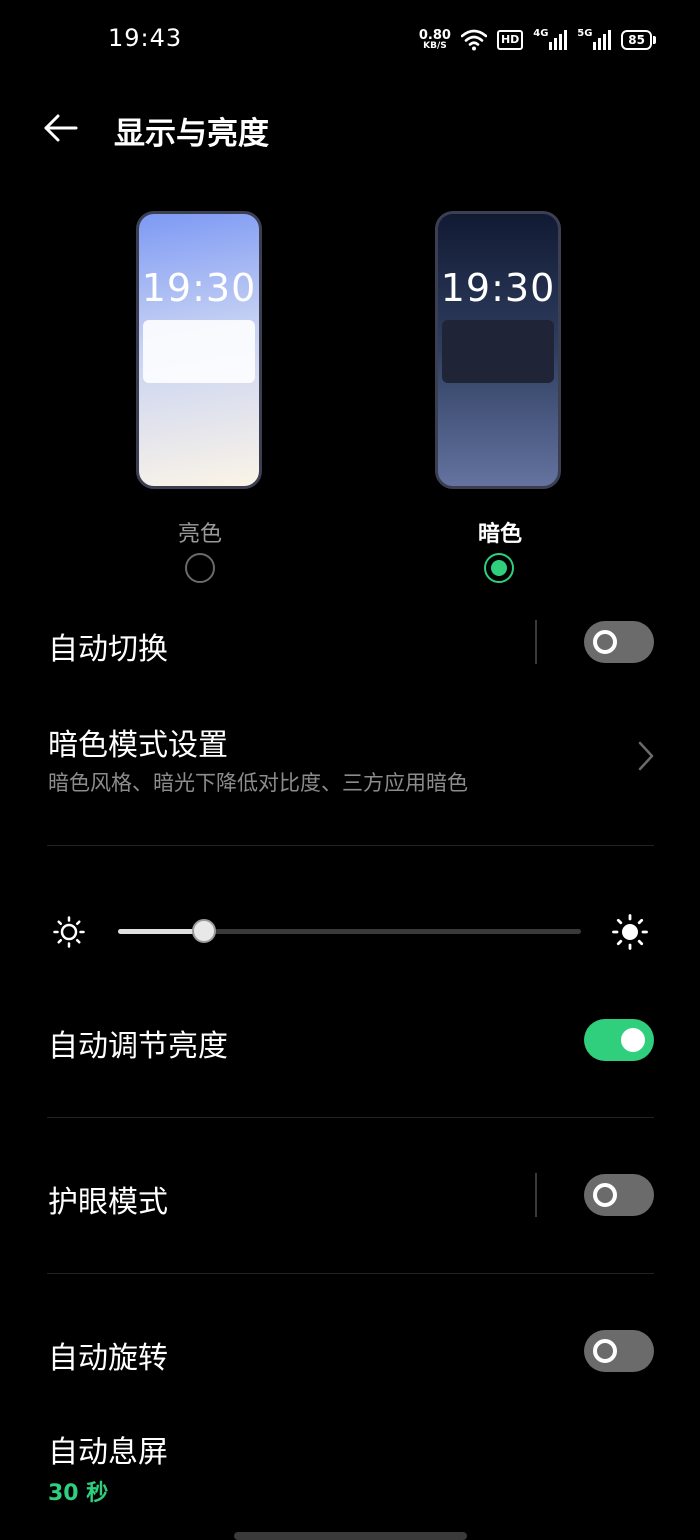 This screenshot has width=700, height=1540. I want to click on eye-comfort-toggle, so click(619, 1195).